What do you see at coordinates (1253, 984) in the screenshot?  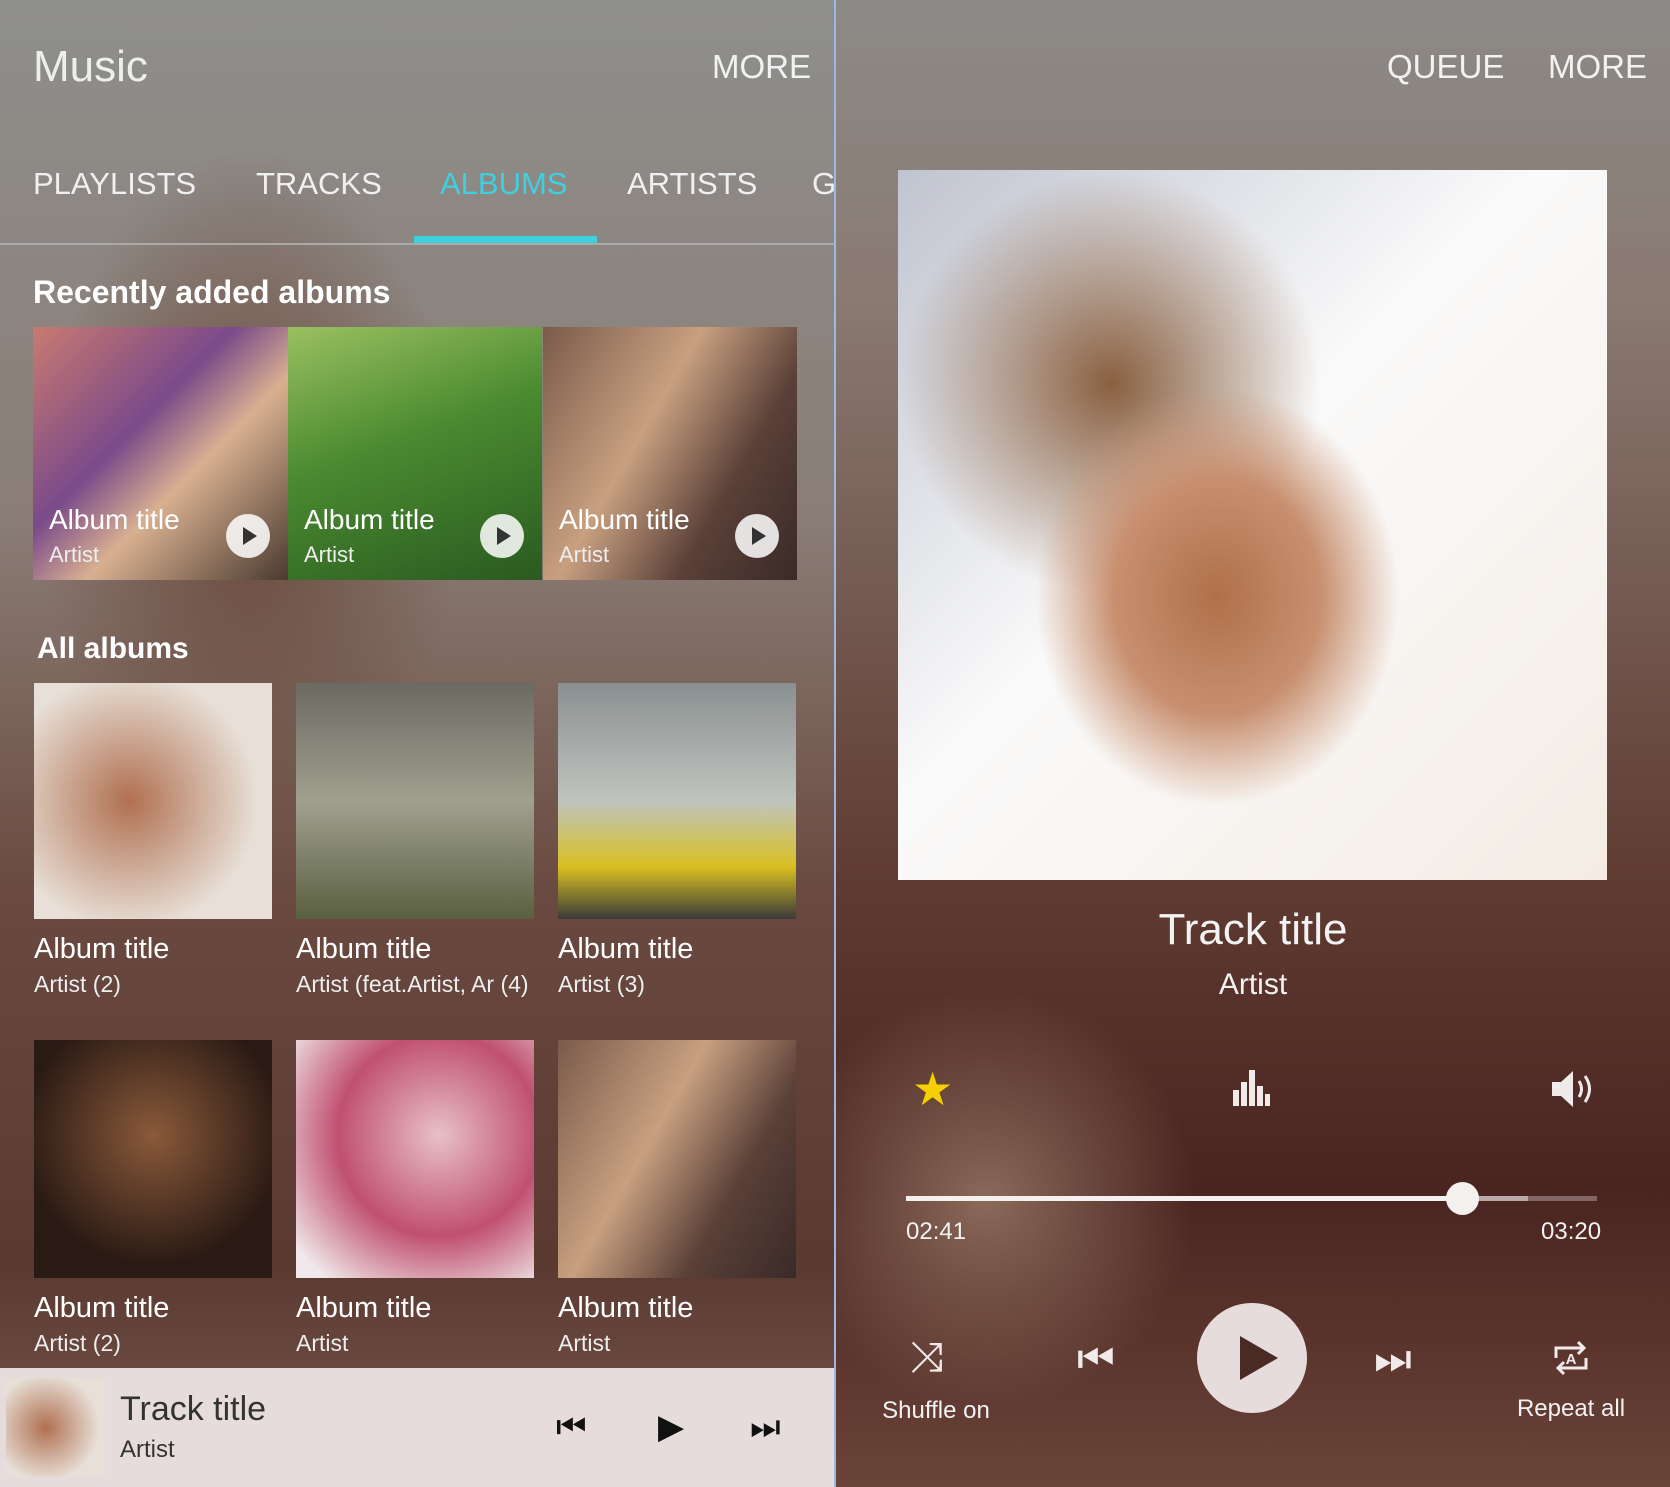 I see `track-artist: Artist` at bounding box center [1253, 984].